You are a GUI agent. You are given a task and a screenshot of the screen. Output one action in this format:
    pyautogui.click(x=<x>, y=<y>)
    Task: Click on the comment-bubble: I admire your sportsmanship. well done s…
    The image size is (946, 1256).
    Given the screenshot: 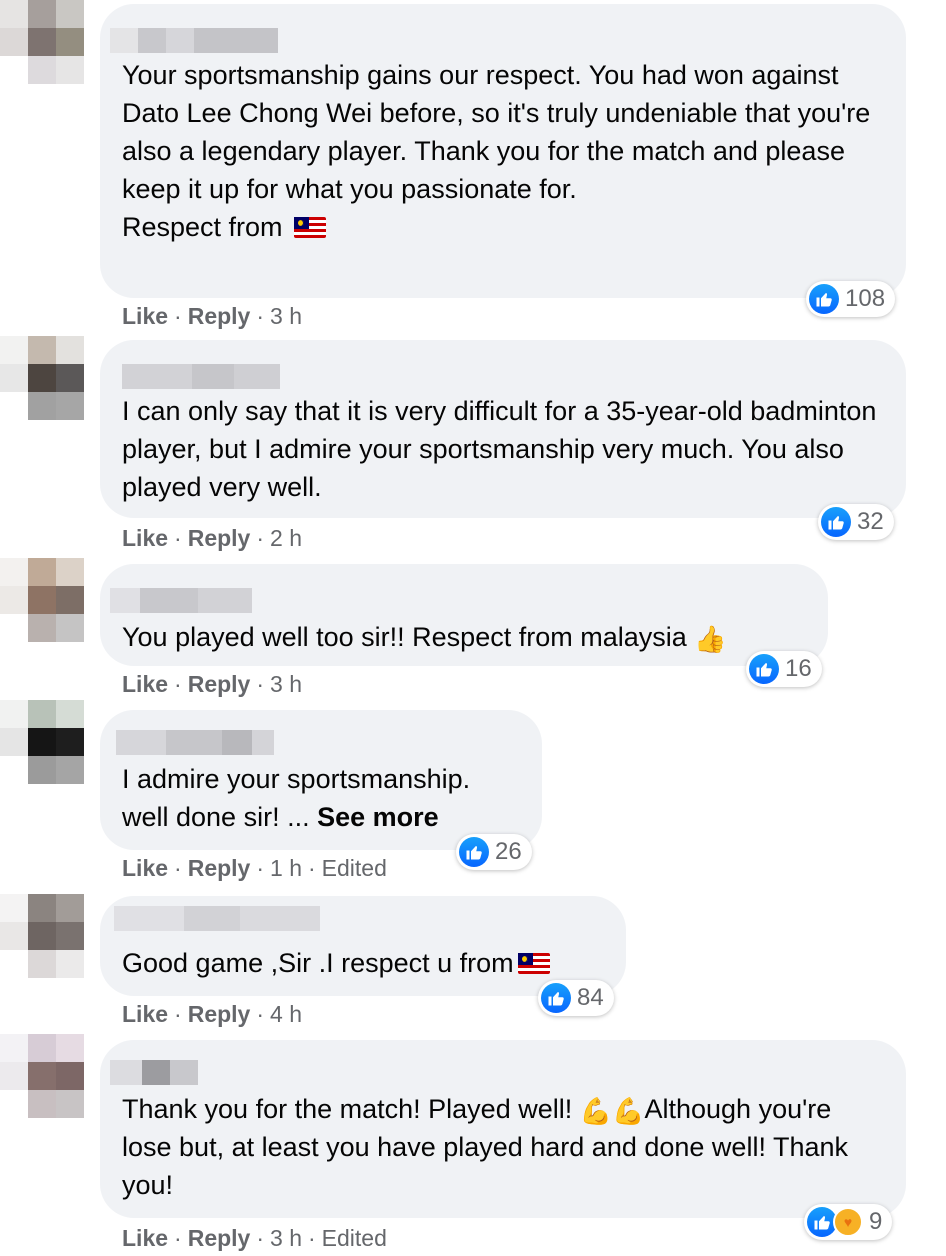 What is the action you would take?
    pyautogui.click(x=321, y=780)
    